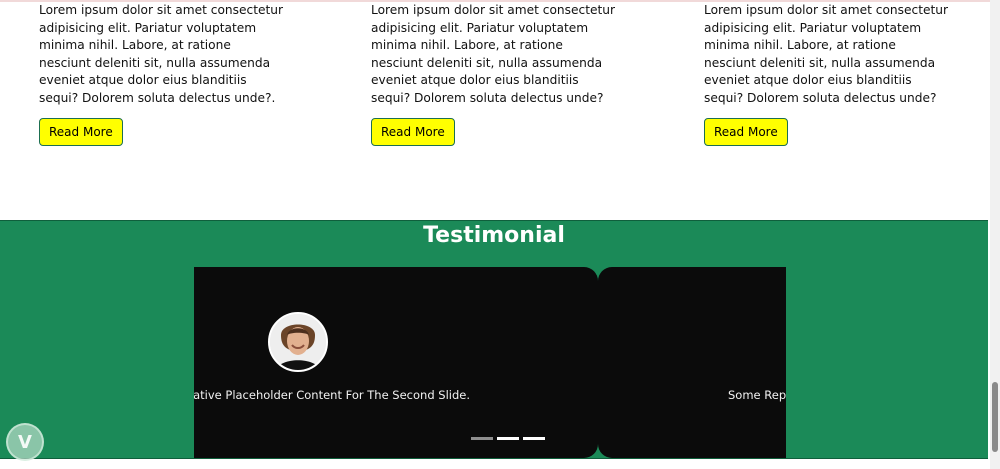 Image resolution: width=1000 pixels, height=469 pixels. I want to click on scrollbar-thumb, so click(995, 417).